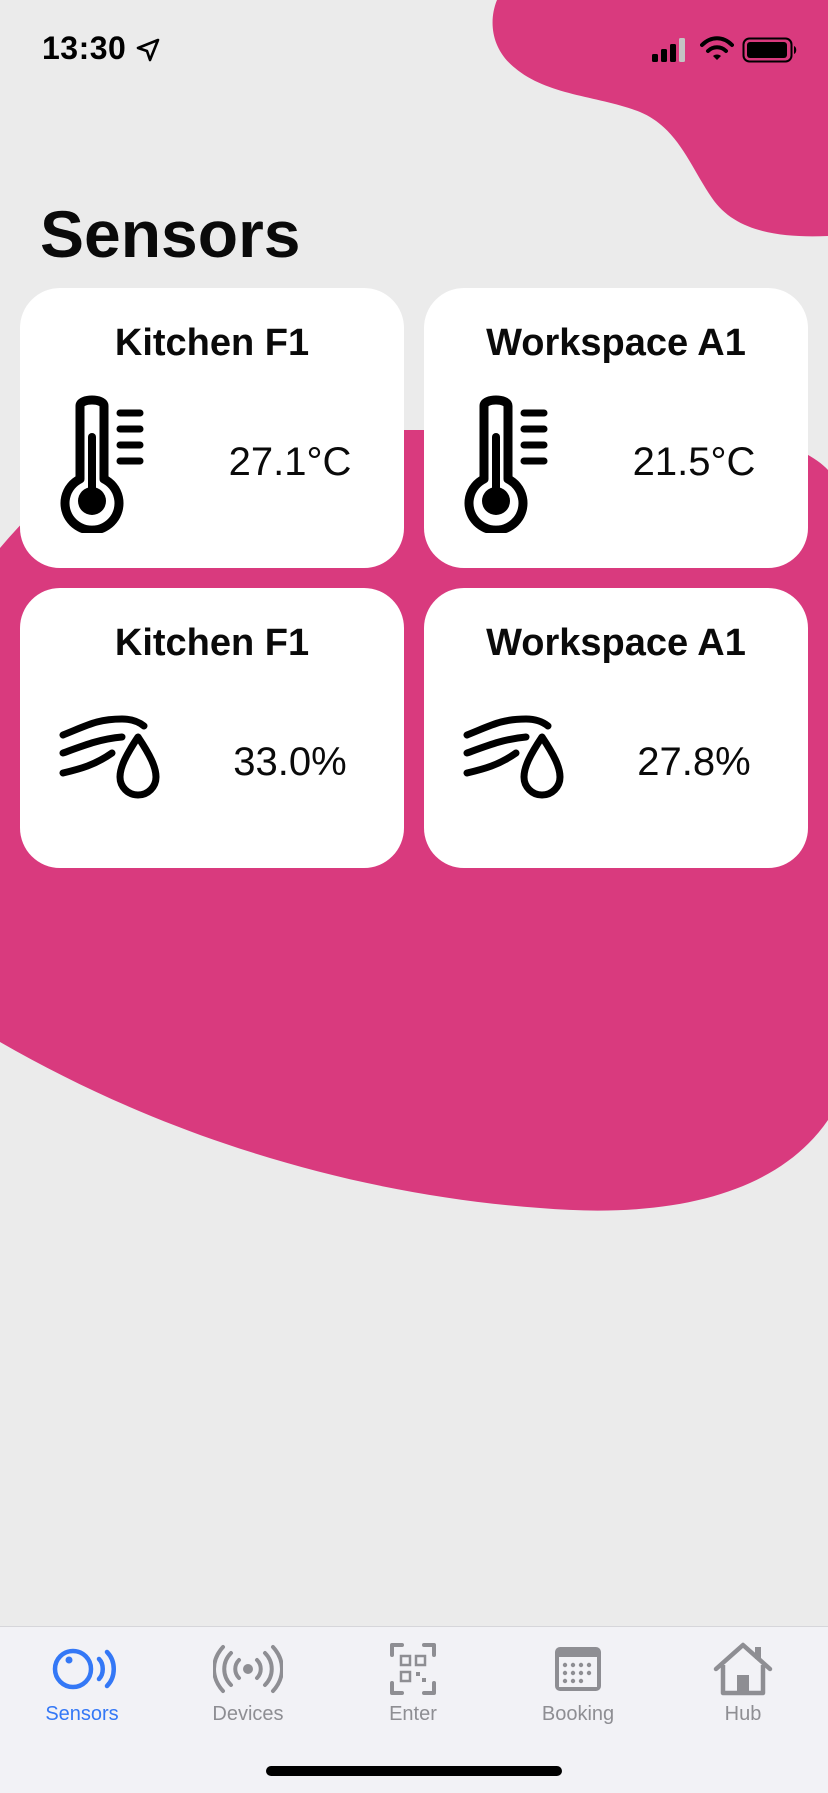 This screenshot has width=828, height=1793. What do you see at coordinates (248, 1714) in the screenshot?
I see `tab-label: Devices` at bounding box center [248, 1714].